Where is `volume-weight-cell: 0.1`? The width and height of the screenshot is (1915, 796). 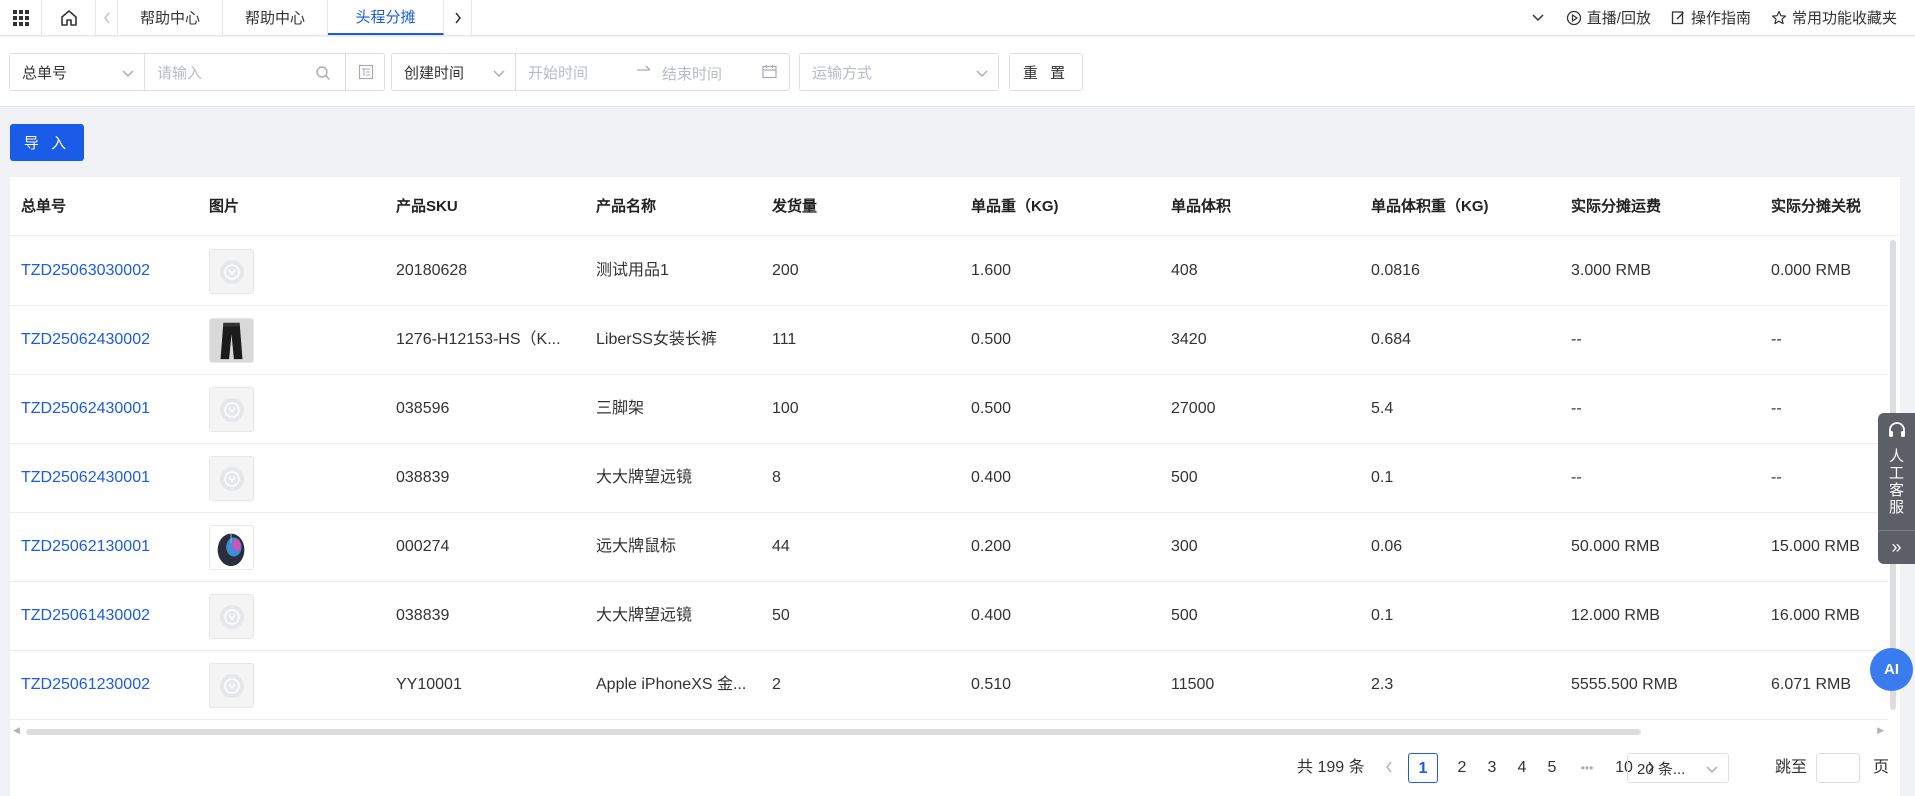
volume-weight-cell: 0.1 is located at coordinates (1382, 615).